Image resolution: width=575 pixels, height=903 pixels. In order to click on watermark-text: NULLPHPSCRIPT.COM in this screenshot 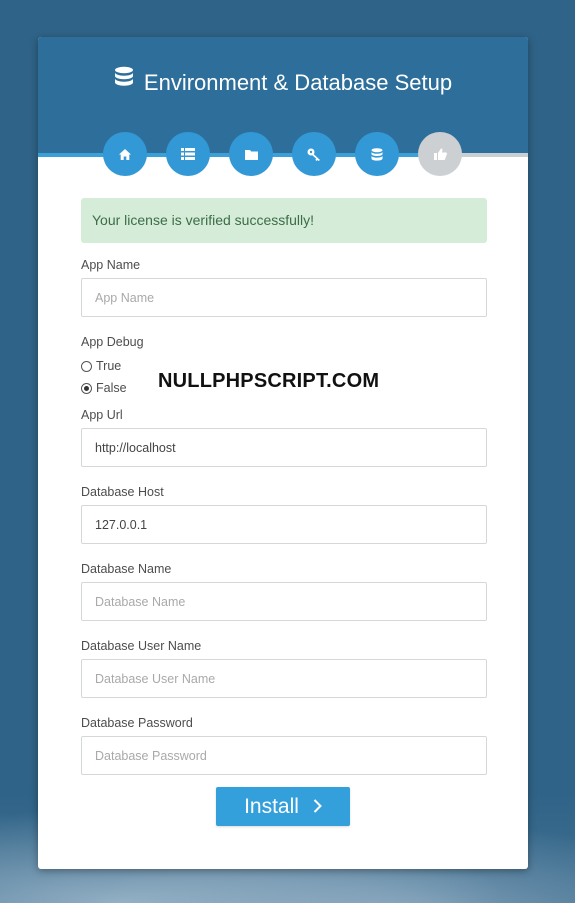, I will do `click(269, 381)`.